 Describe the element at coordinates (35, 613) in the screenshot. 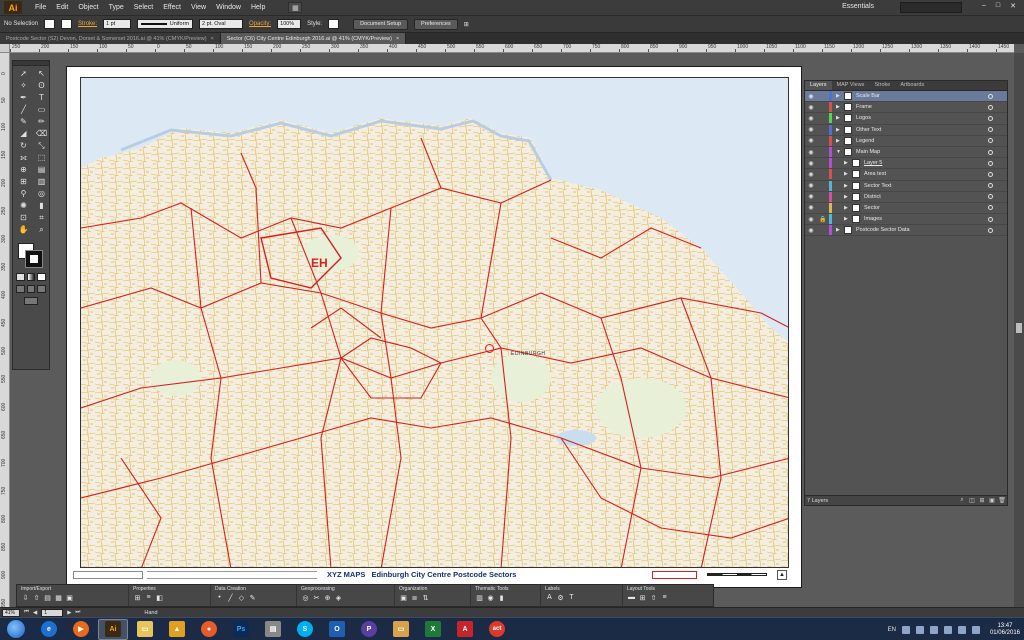

I see `prev-artboard-icon: ◀` at that location.